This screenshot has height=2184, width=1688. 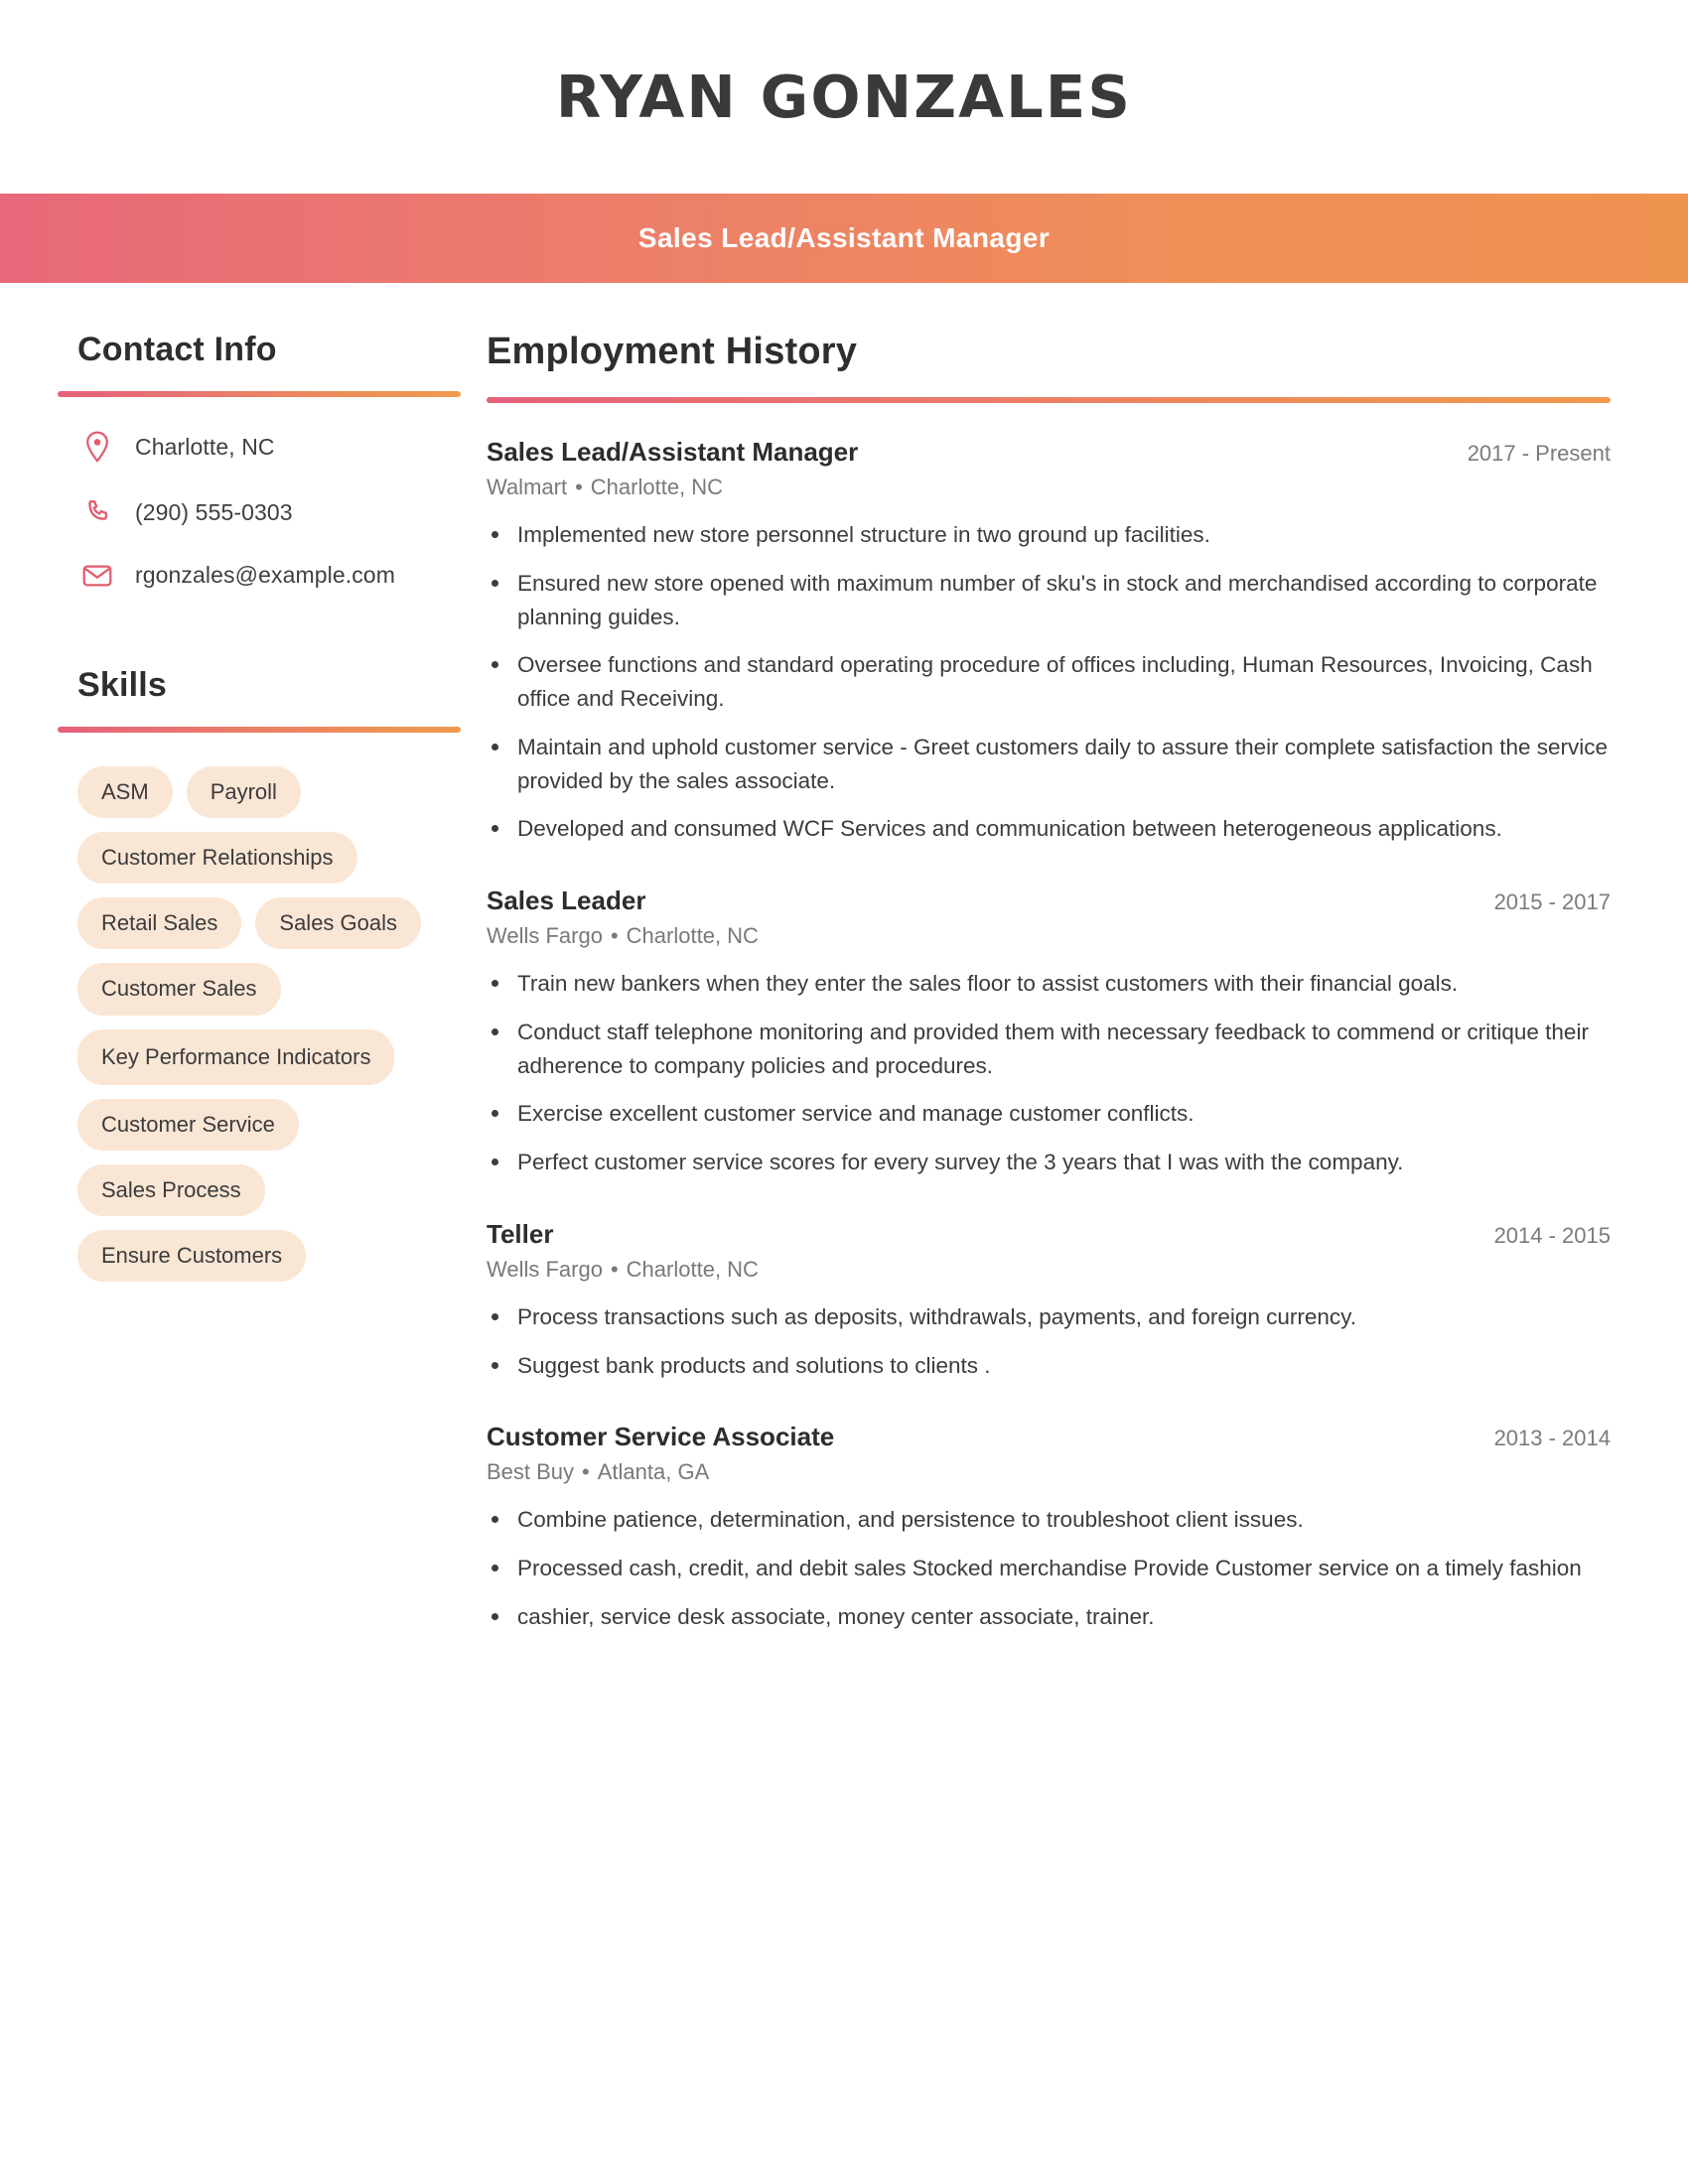 I want to click on job-title: Teller, so click(x=520, y=1233).